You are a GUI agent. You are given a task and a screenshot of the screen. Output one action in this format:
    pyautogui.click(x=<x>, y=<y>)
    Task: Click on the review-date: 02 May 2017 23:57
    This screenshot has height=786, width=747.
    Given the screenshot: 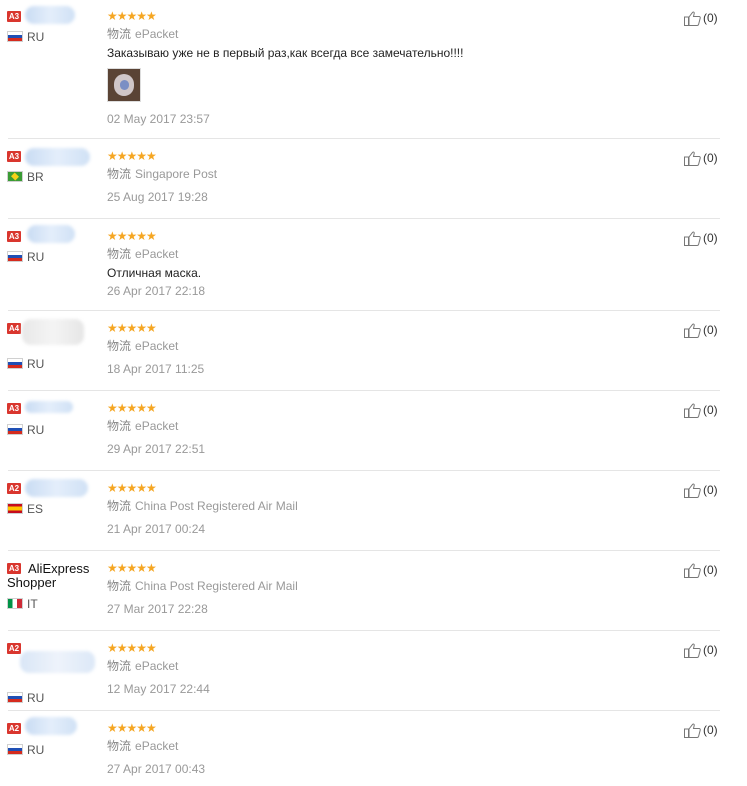 What is the action you would take?
    pyautogui.click(x=158, y=119)
    